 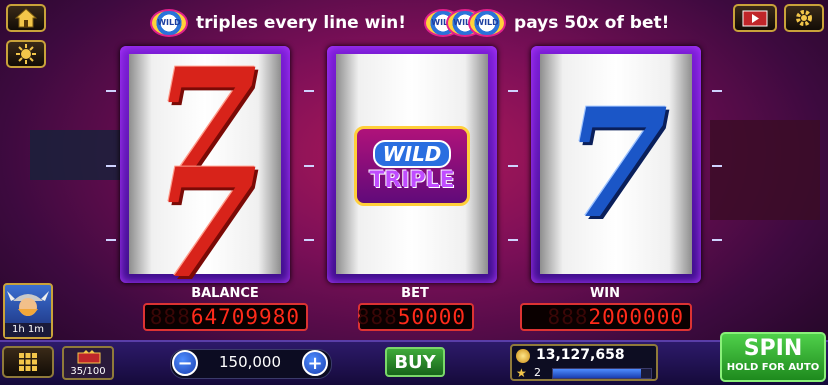 I want to click on balance-label: BALANCE, so click(x=225, y=293).